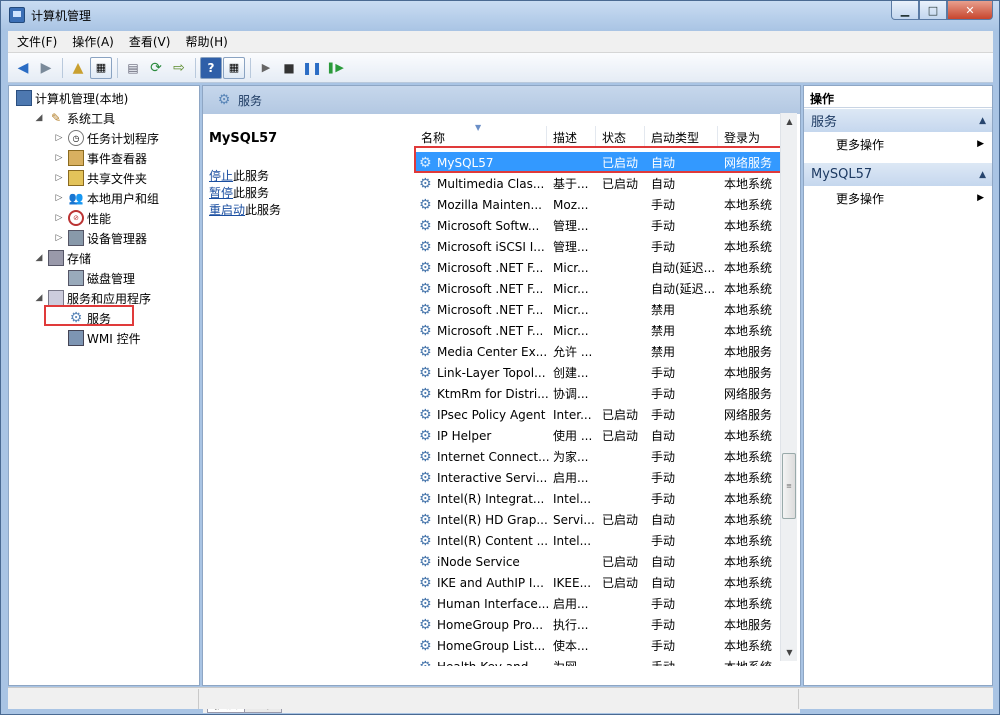  I want to click on service-log-on-as: 本地系统, so click(748, 520).